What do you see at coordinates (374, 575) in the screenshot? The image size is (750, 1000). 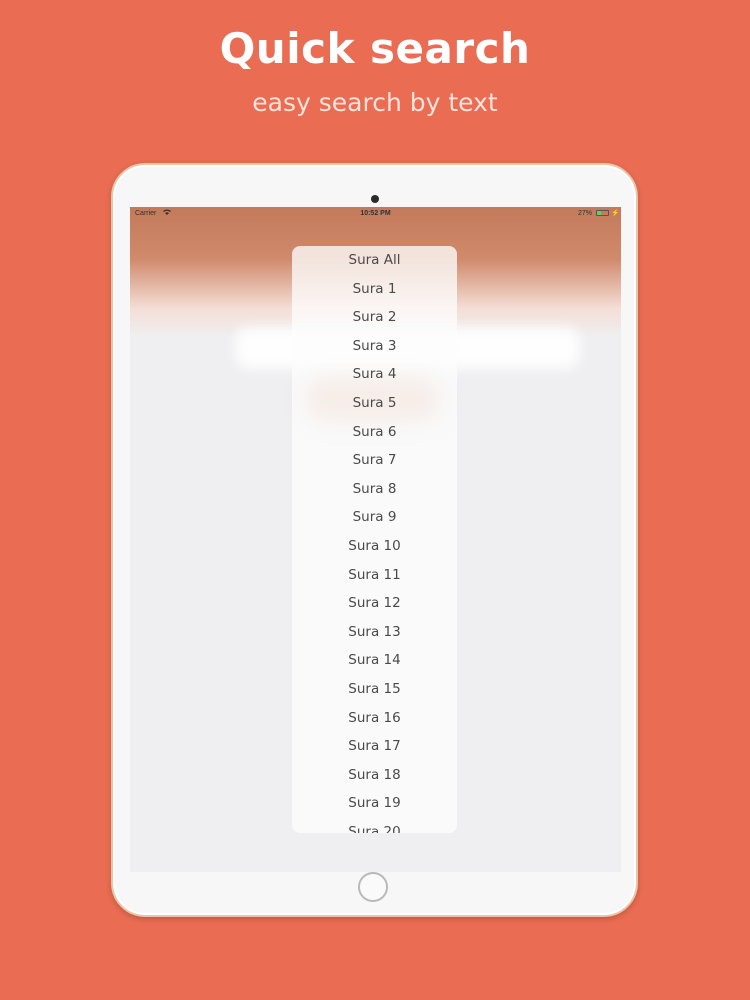 I see `picker-item: Sura 11` at bounding box center [374, 575].